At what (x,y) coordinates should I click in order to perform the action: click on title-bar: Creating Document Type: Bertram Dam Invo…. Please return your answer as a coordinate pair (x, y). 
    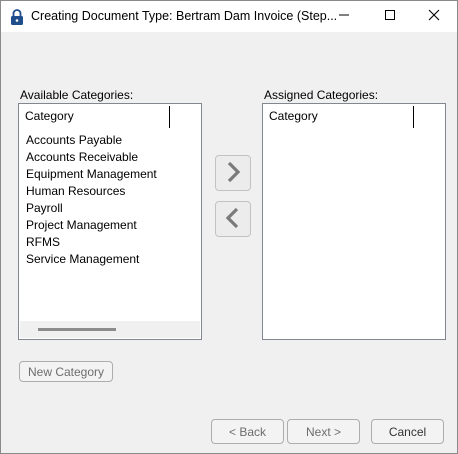
    Looking at the image, I should click on (229, 16).